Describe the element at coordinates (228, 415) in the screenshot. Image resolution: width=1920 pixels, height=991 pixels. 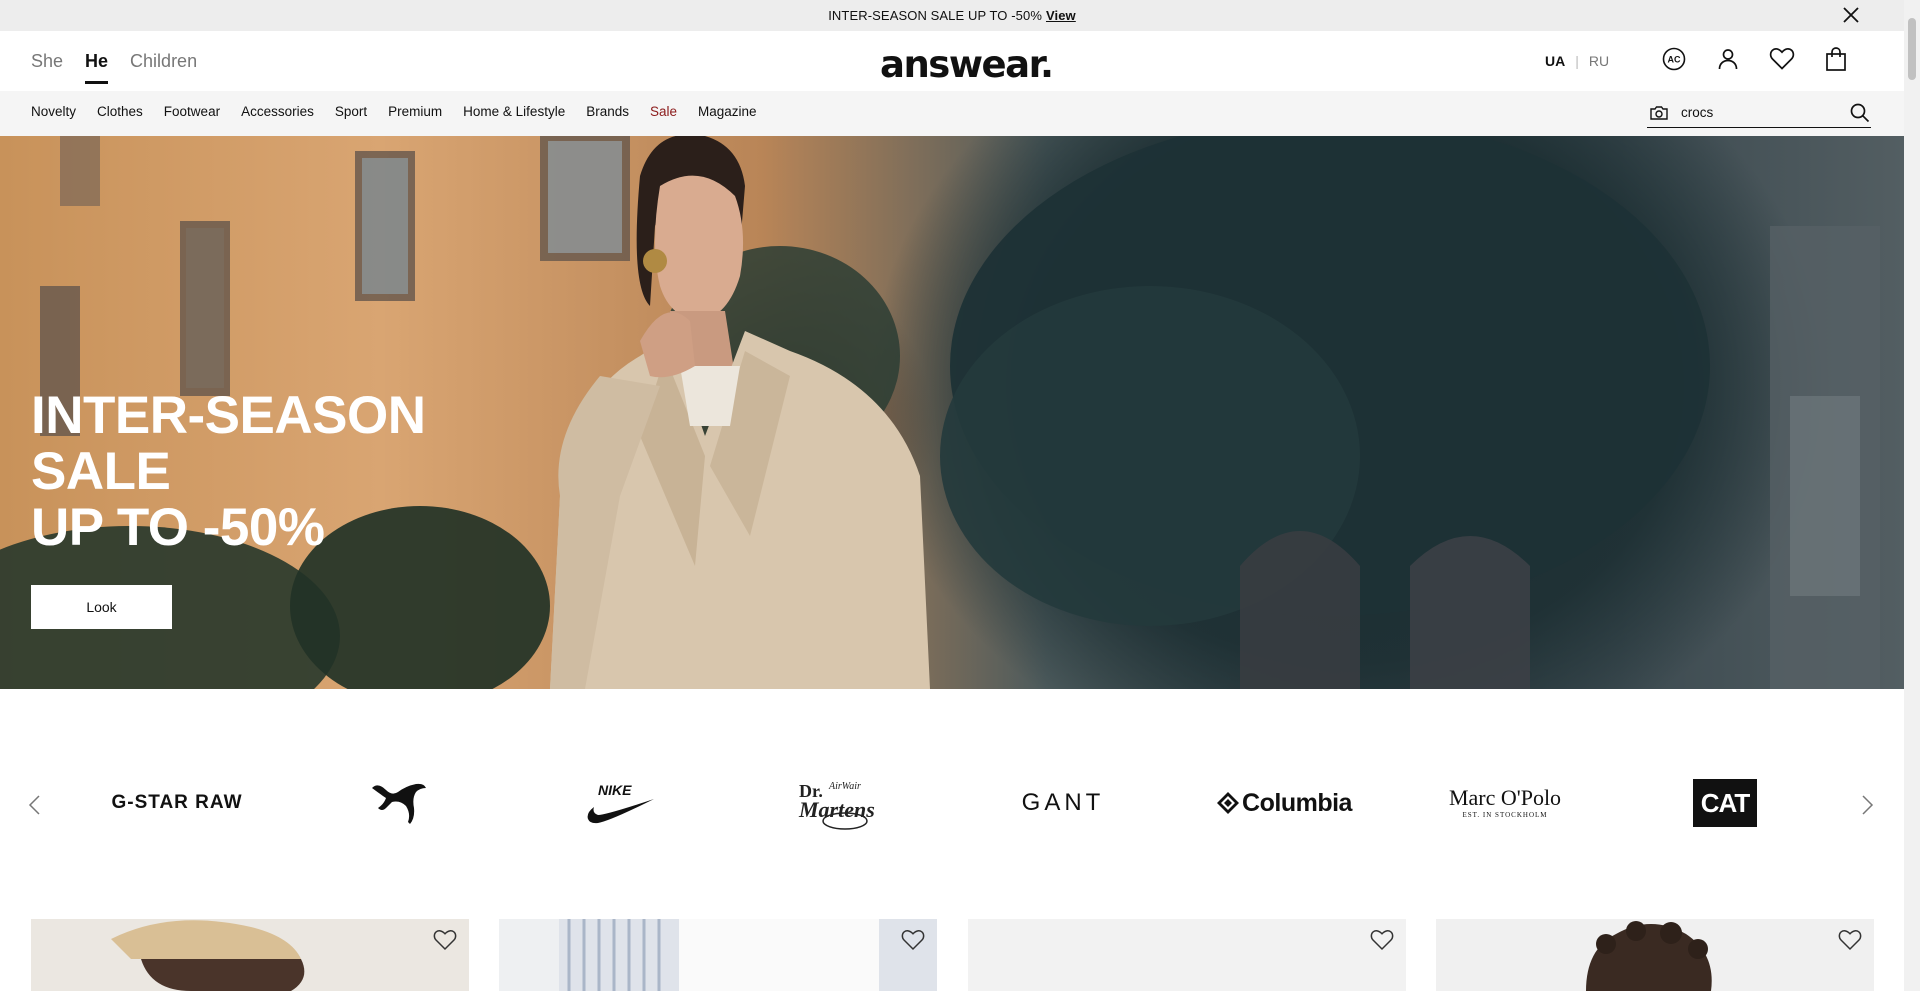
I see `hero-title-line-1: INTER-SEASON` at that location.